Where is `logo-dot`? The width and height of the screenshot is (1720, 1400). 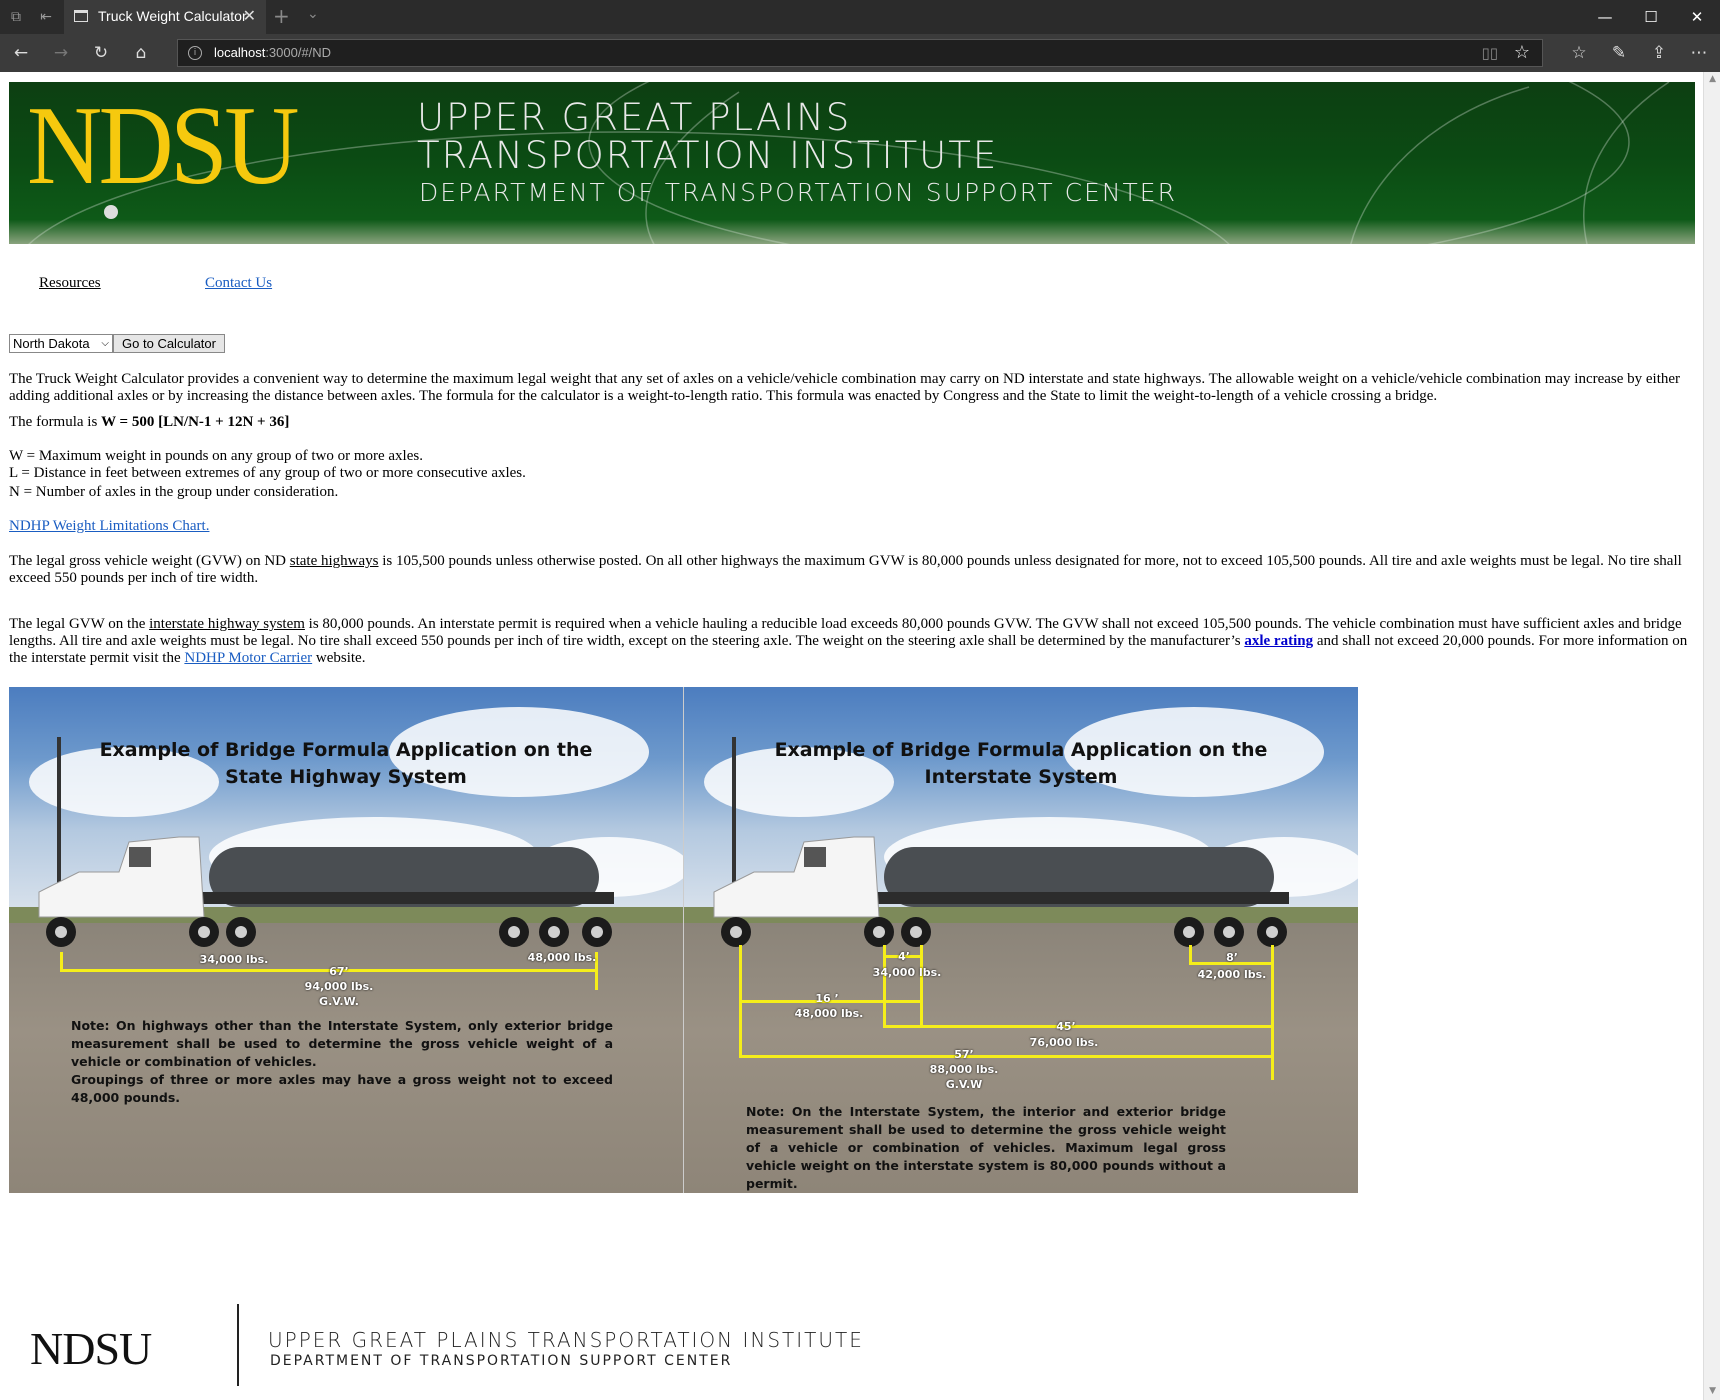
logo-dot is located at coordinates (111, 212).